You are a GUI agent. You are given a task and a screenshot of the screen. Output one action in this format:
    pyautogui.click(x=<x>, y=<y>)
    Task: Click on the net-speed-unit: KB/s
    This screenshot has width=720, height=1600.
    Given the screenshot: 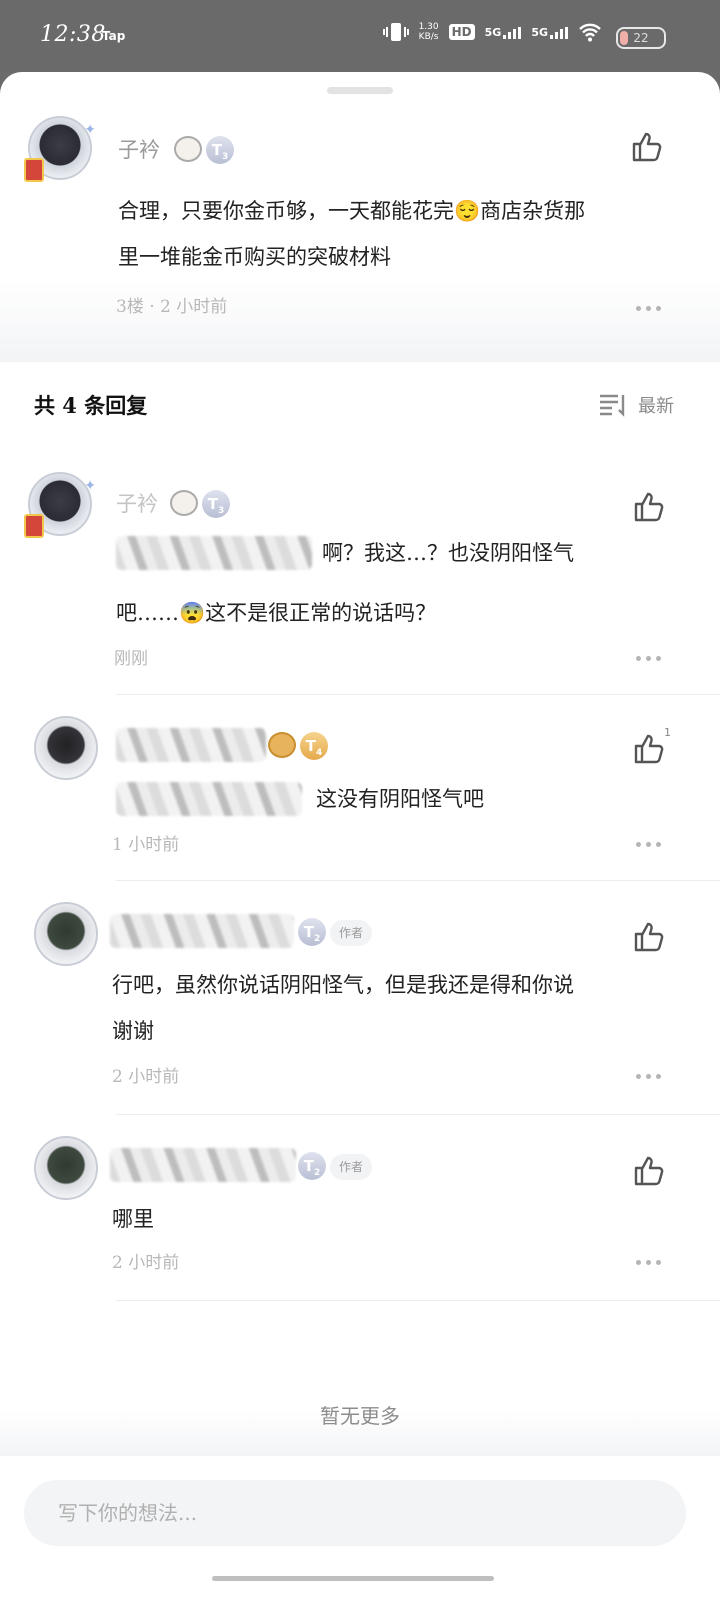 What is the action you would take?
    pyautogui.click(x=428, y=37)
    